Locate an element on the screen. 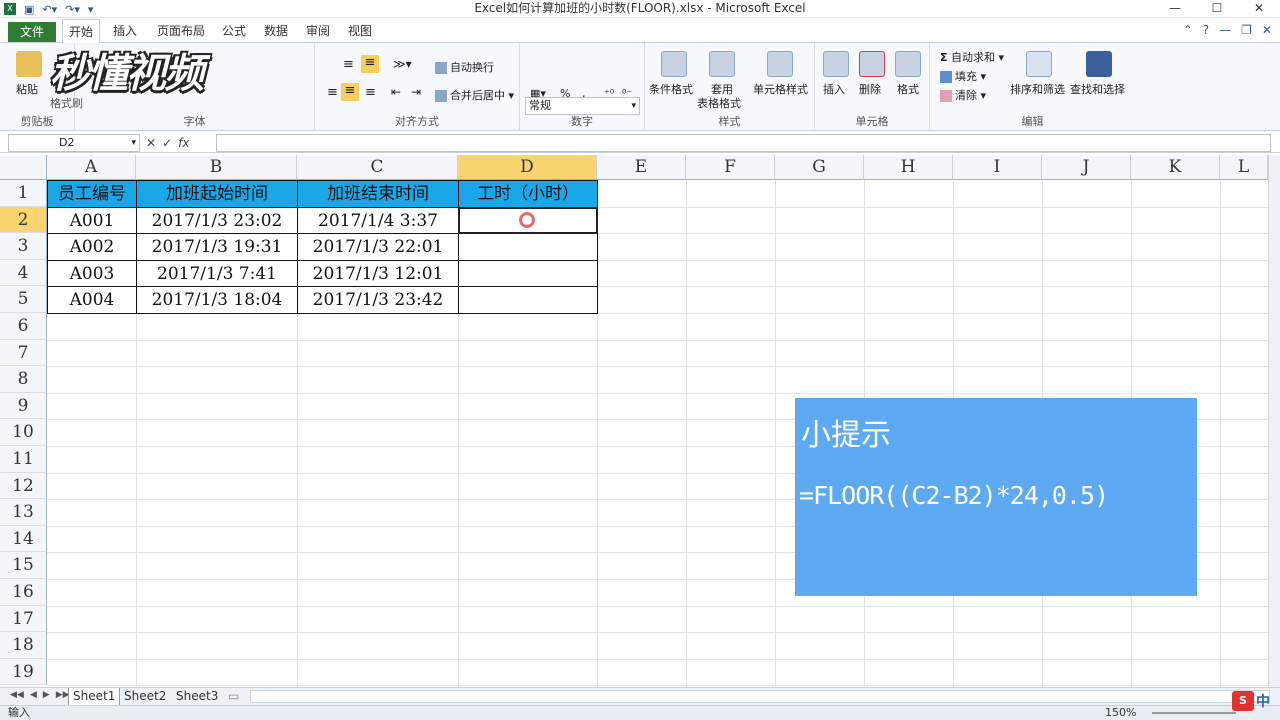 The width and height of the screenshot is (1280, 720). prev-sheet-icon: ◀ is located at coordinates (33, 695).